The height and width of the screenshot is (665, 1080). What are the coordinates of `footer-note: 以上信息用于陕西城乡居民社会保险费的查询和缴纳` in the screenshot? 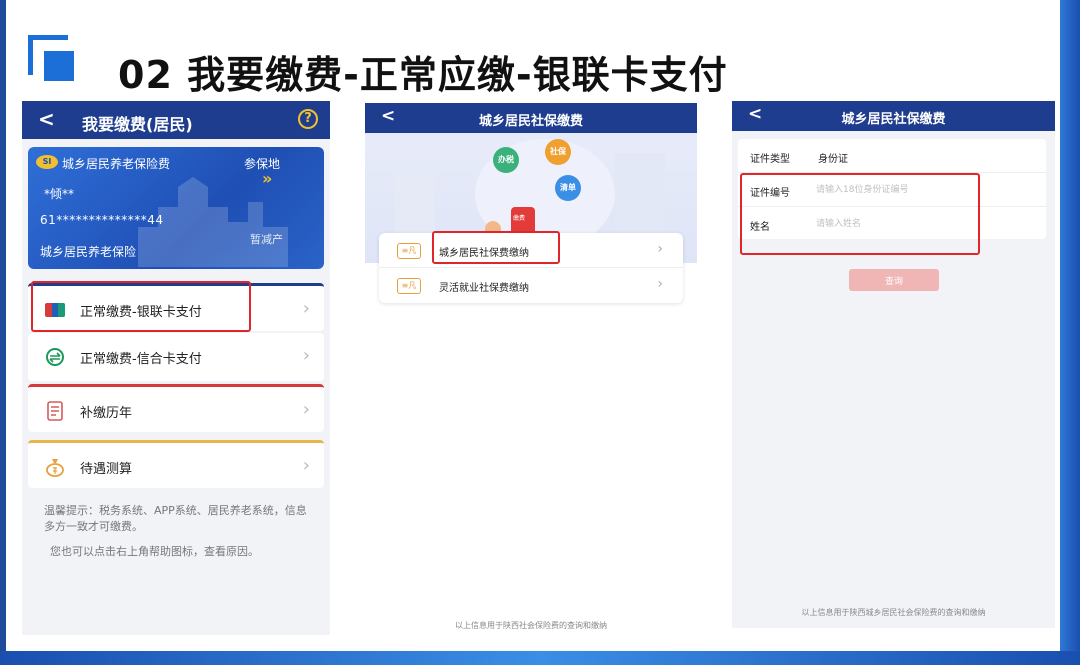 It's located at (893, 612).